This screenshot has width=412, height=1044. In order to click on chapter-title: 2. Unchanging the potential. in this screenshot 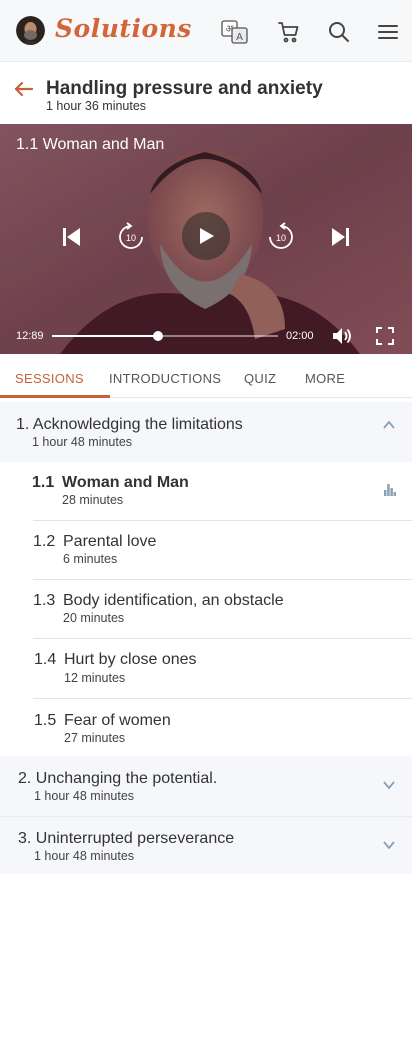, I will do `click(118, 778)`.